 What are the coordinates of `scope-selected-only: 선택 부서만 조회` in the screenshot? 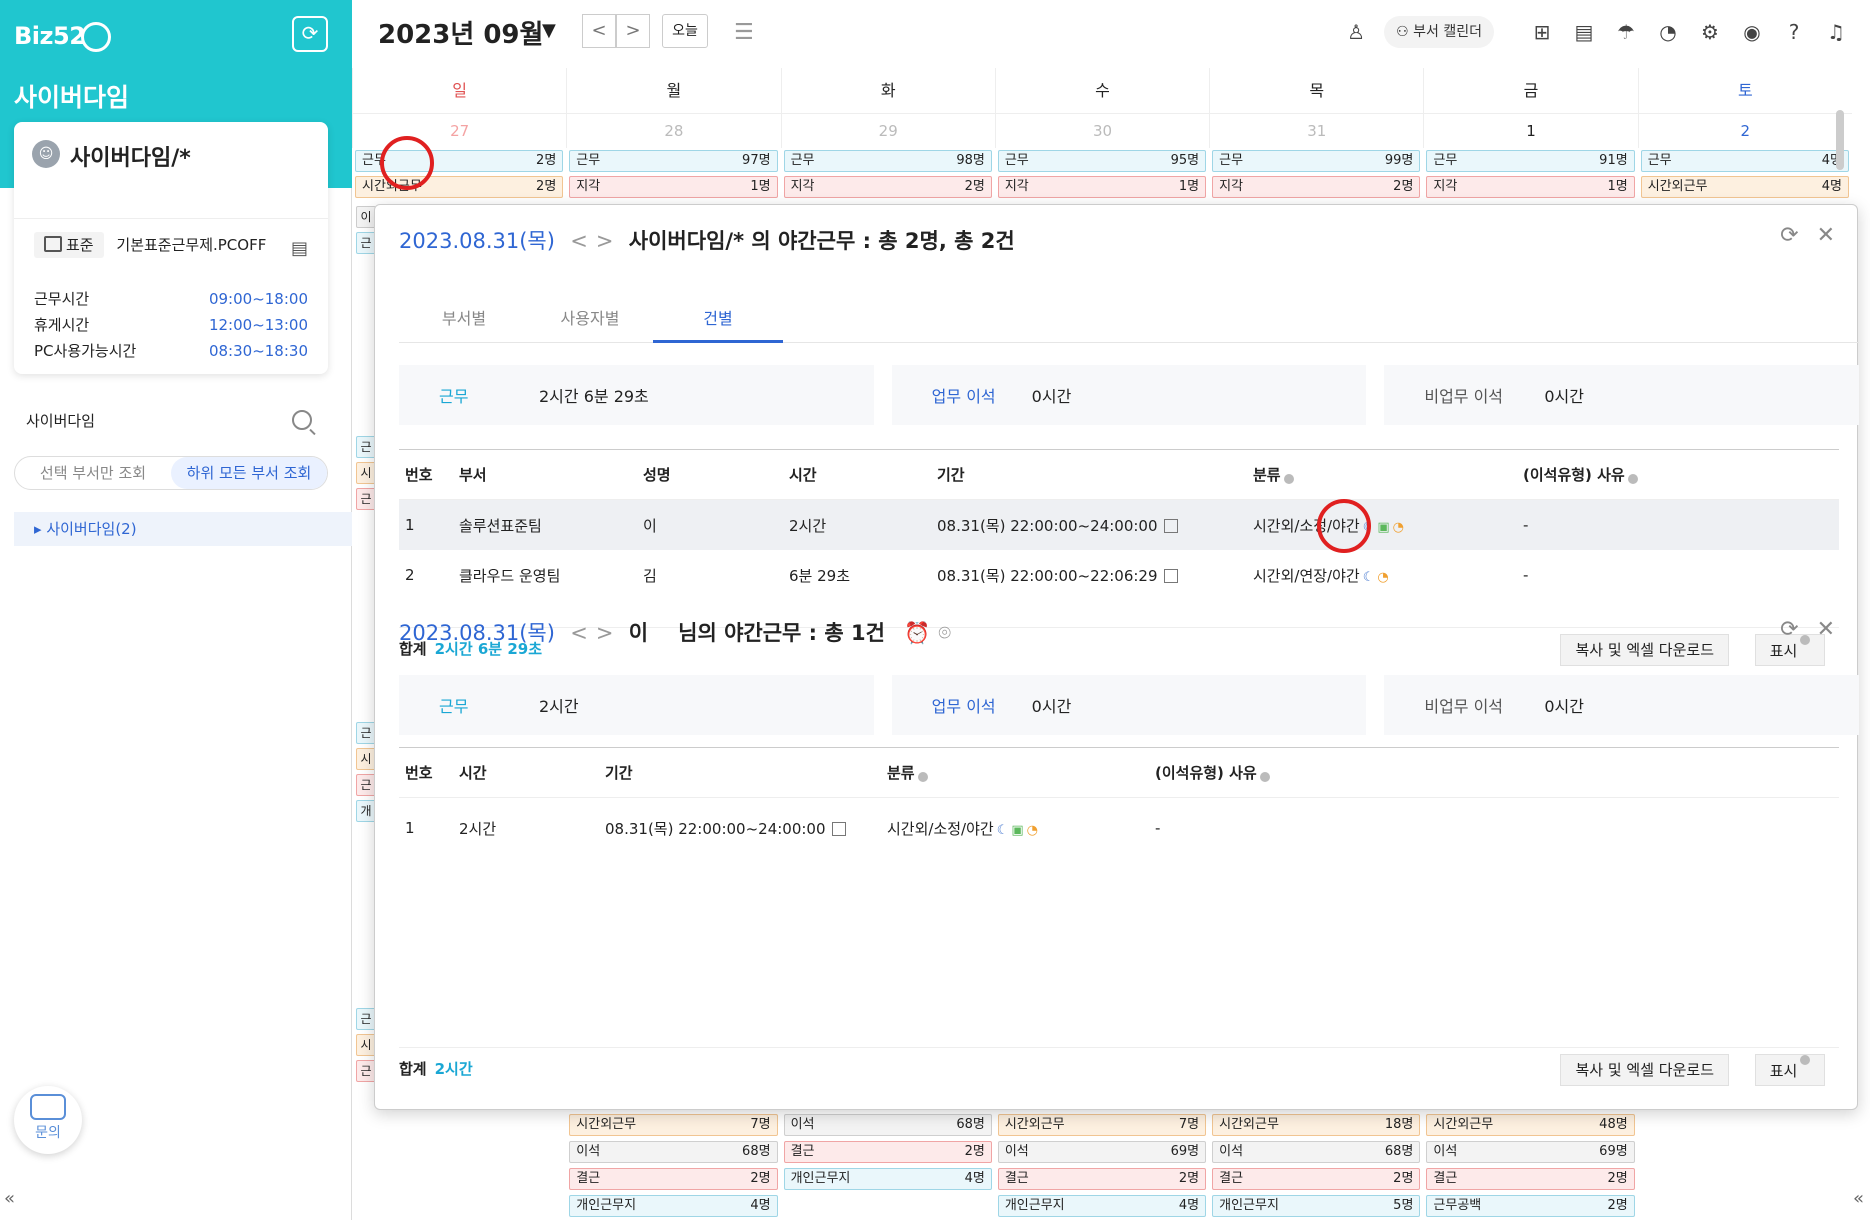 It's located at (93, 473).